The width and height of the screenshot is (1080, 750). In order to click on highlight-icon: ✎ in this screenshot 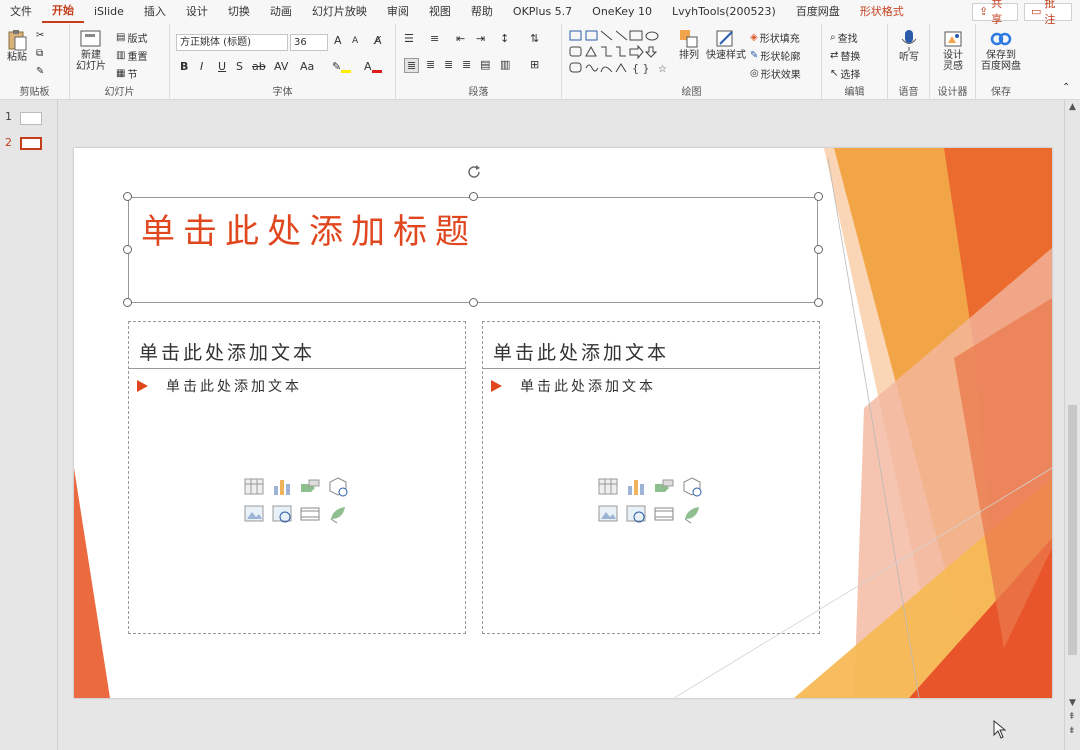, I will do `click(342, 66)`.